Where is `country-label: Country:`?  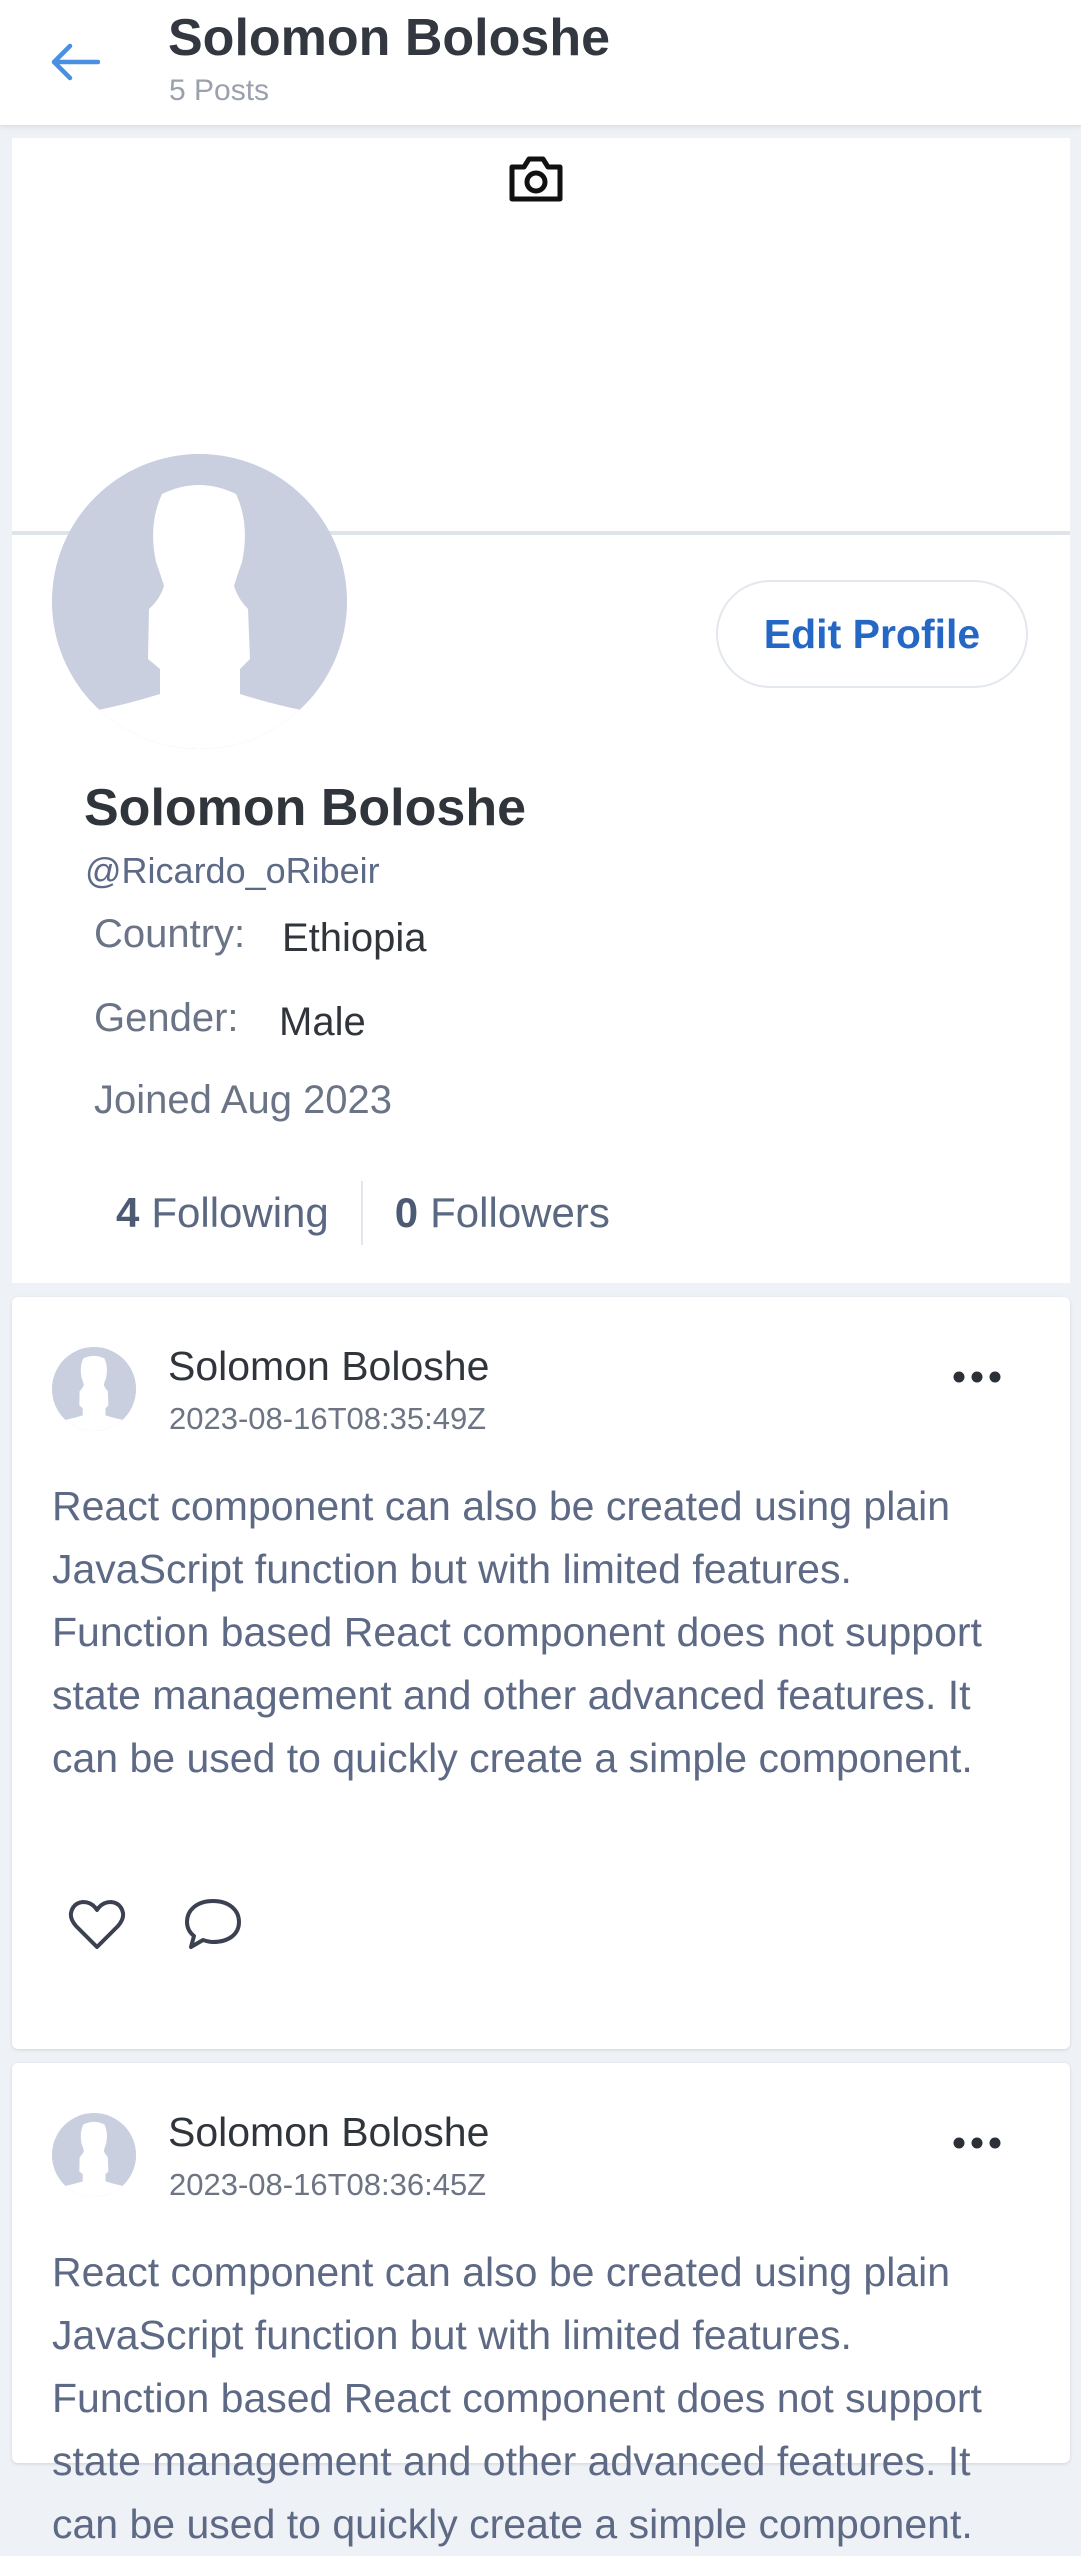 country-label: Country: is located at coordinates (170, 934).